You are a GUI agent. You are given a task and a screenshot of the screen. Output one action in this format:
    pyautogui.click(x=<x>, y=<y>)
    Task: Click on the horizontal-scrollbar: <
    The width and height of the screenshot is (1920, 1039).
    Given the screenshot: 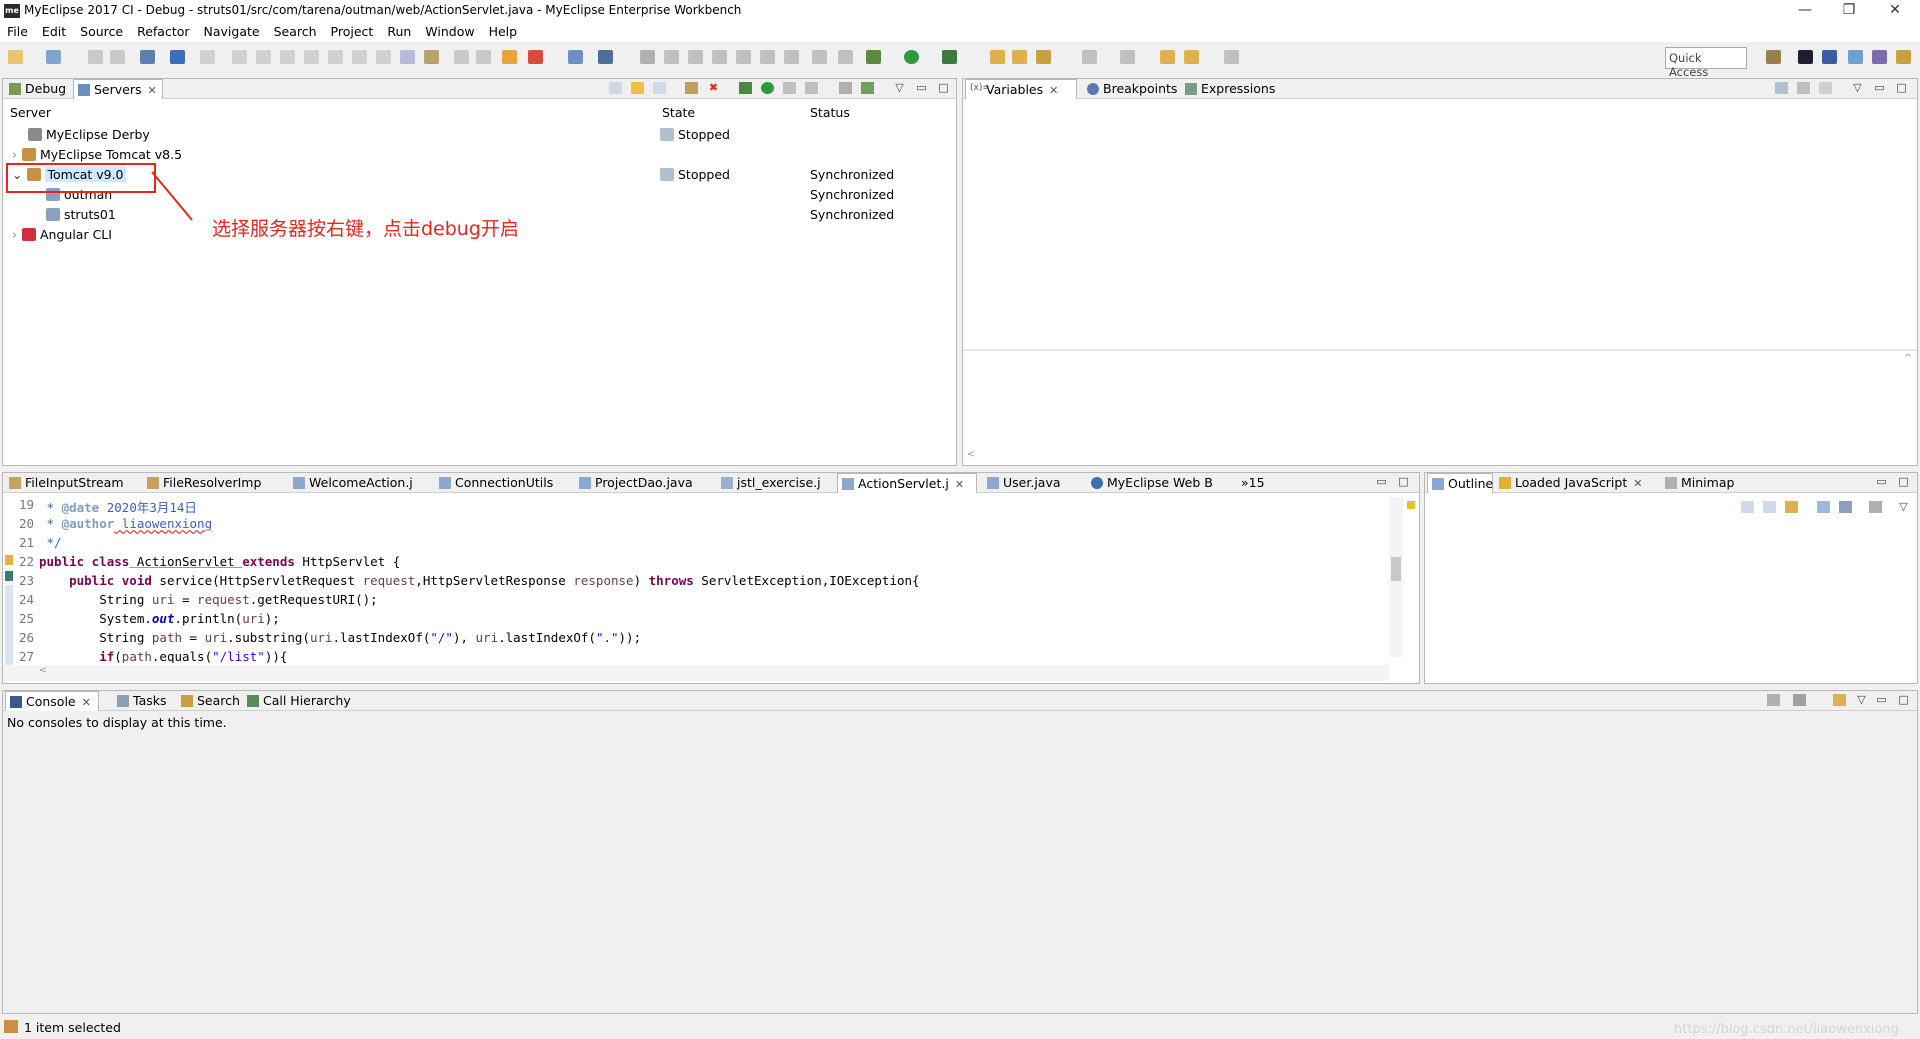 What is the action you would take?
    pyautogui.click(x=1440, y=456)
    